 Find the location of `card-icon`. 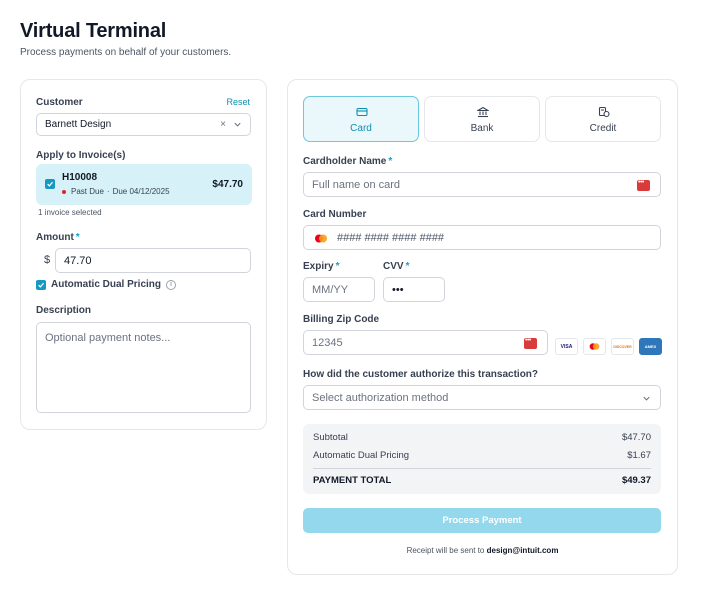

card-icon is located at coordinates (362, 112).